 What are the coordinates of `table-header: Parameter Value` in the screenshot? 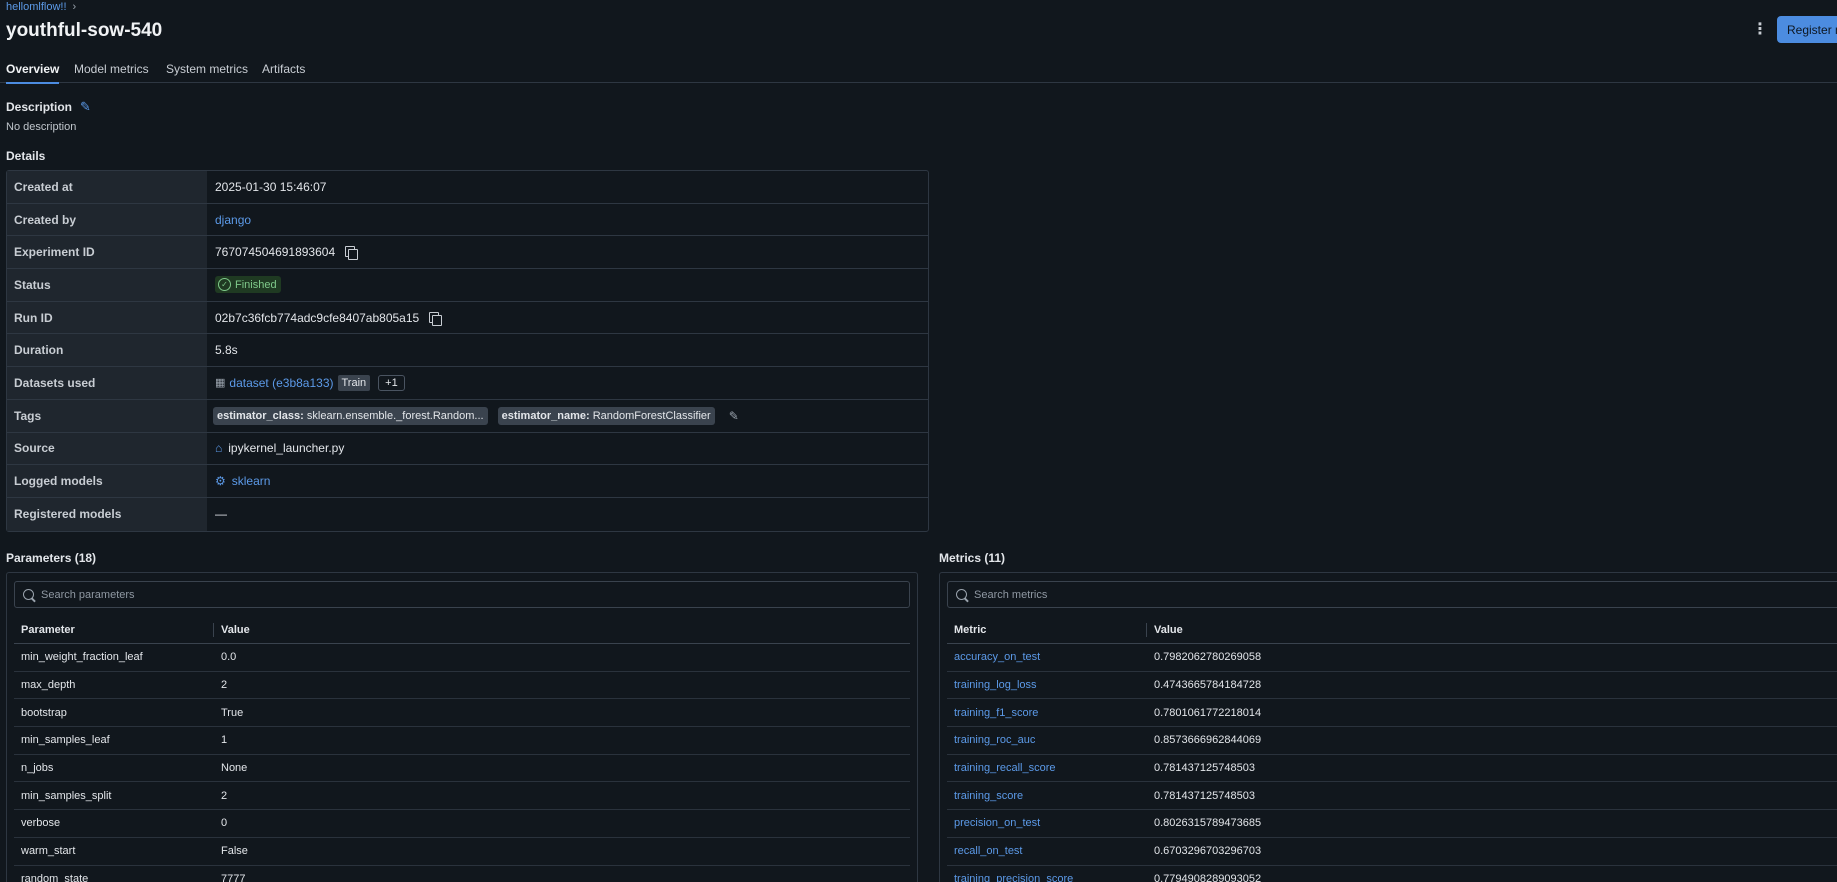 It's located at (462, 630).